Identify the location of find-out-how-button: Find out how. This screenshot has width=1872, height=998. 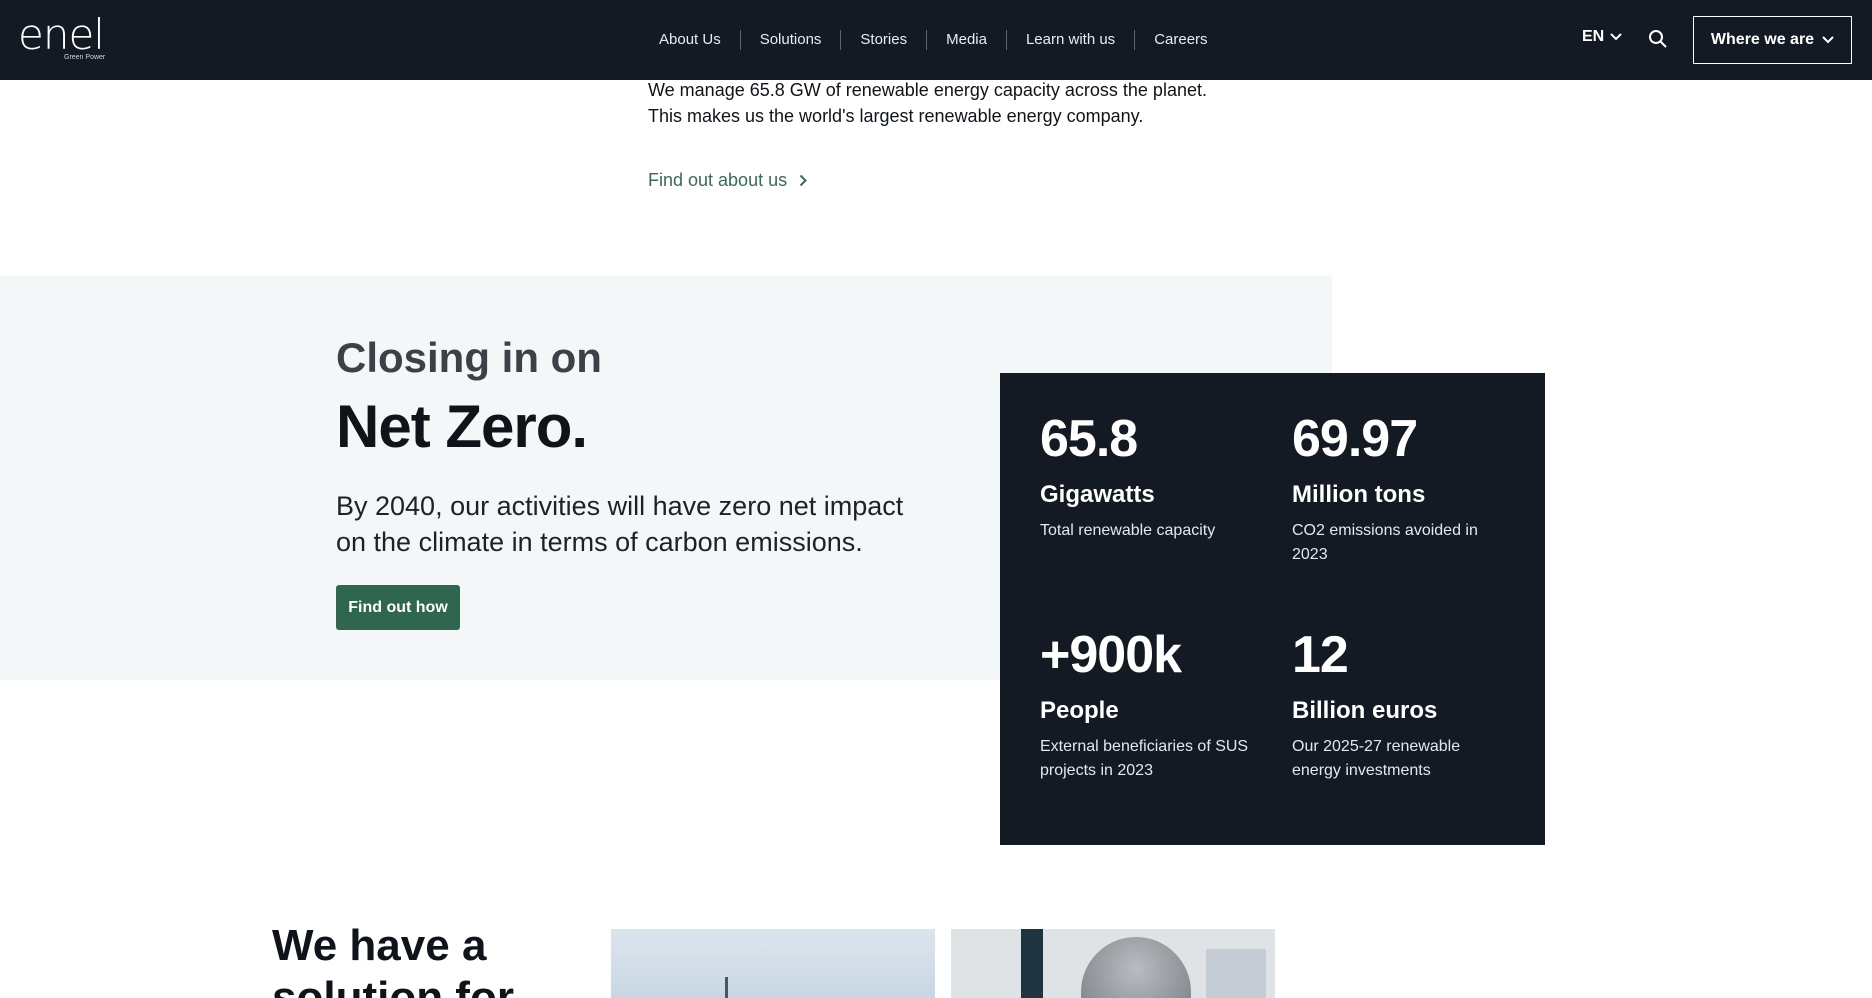
(398, 607).